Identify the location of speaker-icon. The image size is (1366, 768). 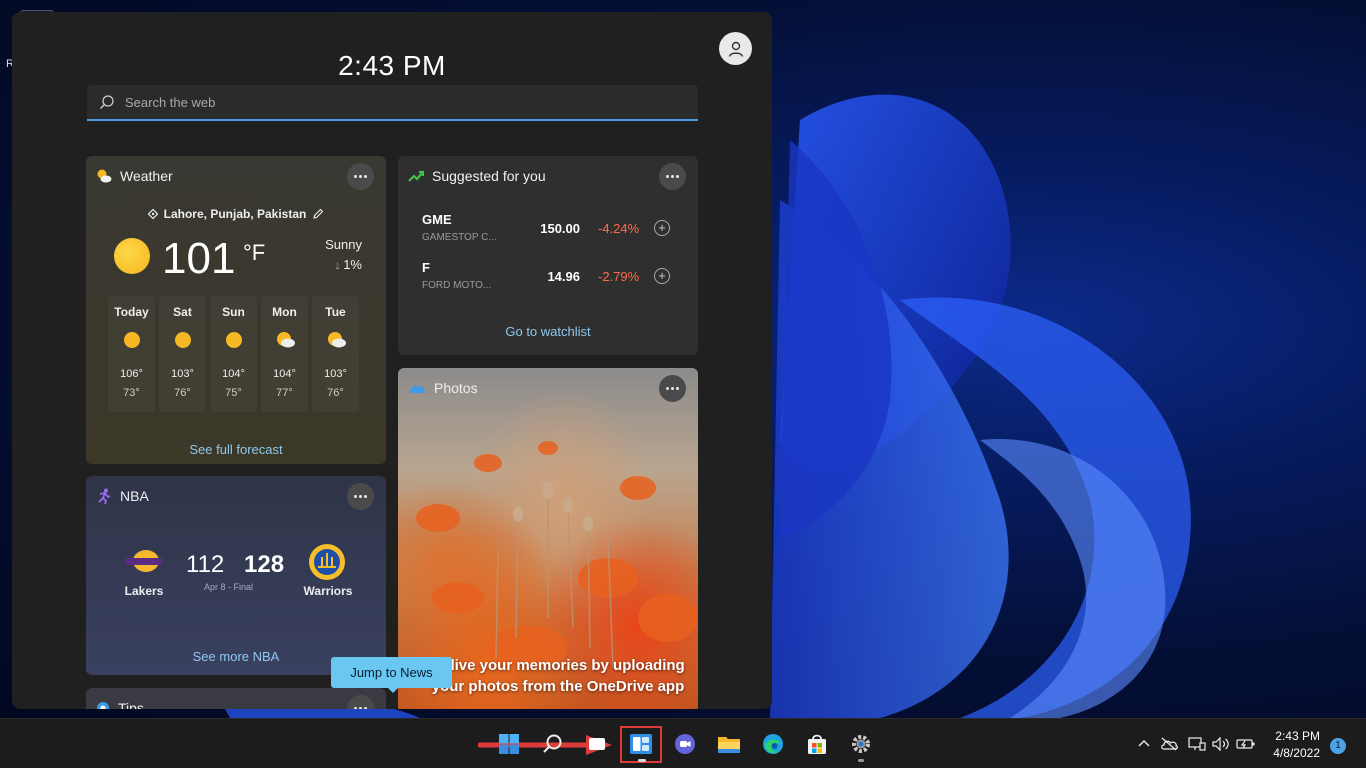
(1220, 744).